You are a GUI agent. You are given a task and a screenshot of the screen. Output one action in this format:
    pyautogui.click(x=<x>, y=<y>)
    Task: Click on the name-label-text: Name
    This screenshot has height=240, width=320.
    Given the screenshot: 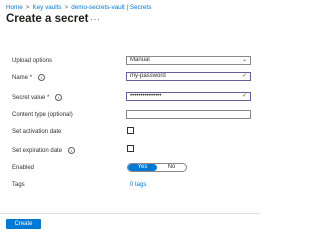 What is the action you would take?
    pyautogui.click(x=20, y=78)
    